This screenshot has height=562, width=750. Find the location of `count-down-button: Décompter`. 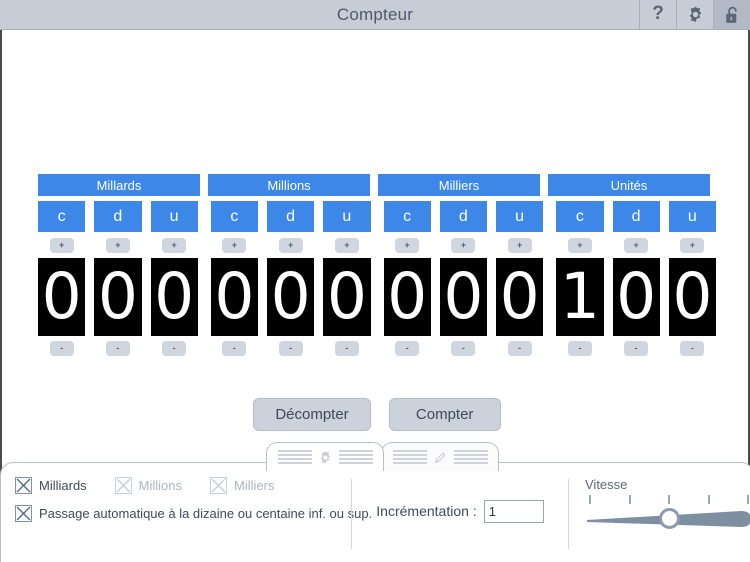

count-down-button: Décompter is located at coordinates (312, 414).